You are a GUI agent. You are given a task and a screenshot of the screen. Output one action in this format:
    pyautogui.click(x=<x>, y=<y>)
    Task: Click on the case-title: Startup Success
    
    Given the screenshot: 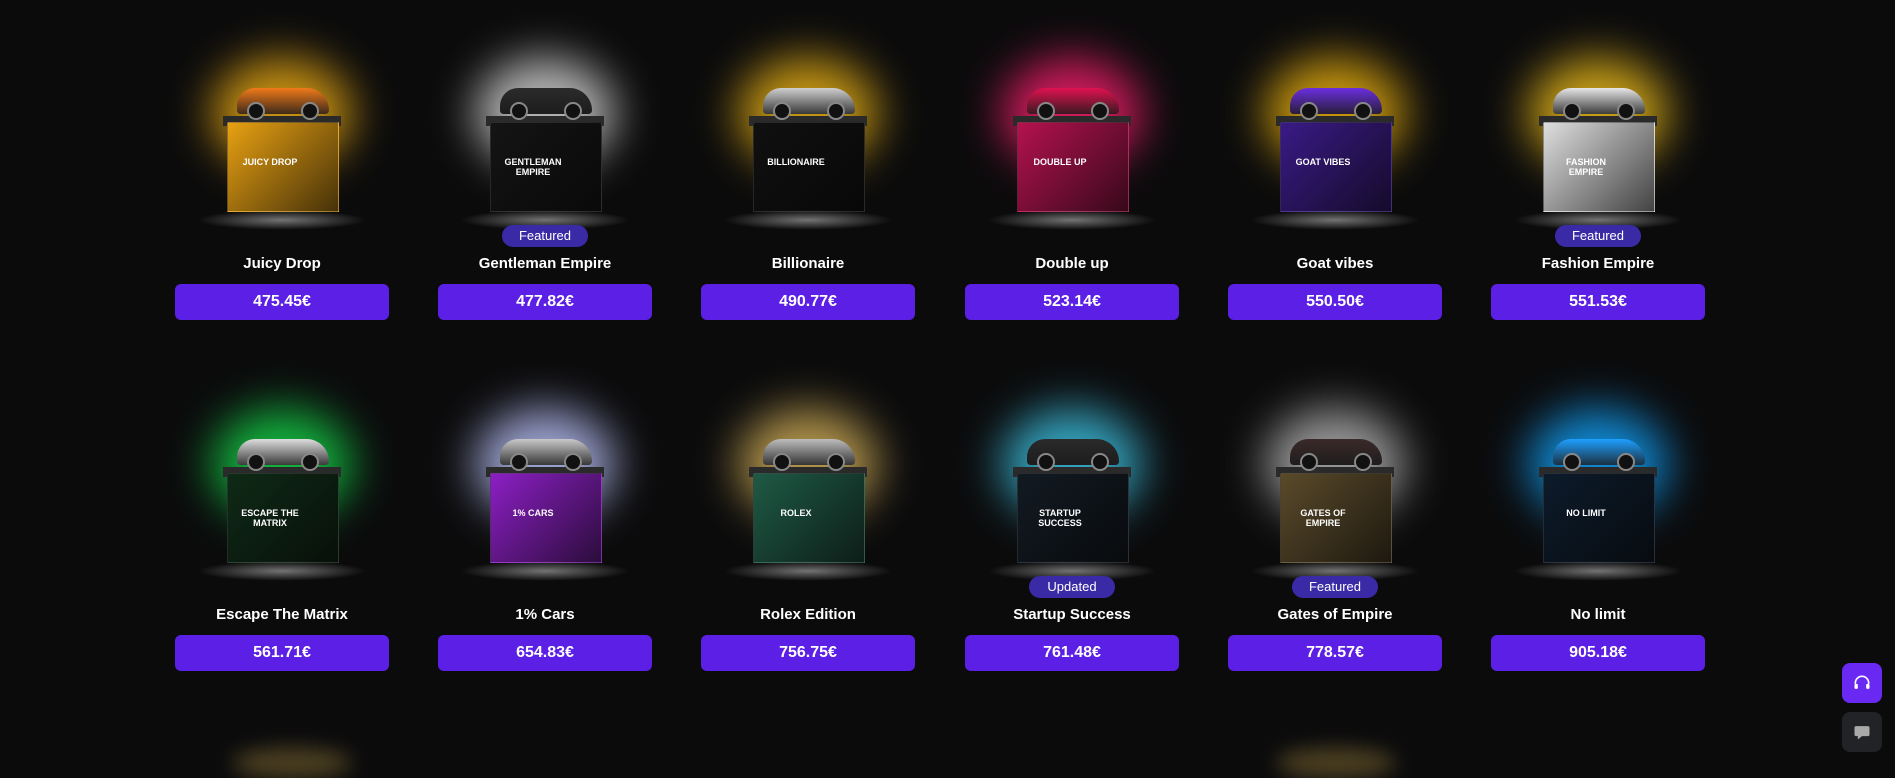 What is the action you would take?
    pyautogui.click(x=1072, y=614)
    